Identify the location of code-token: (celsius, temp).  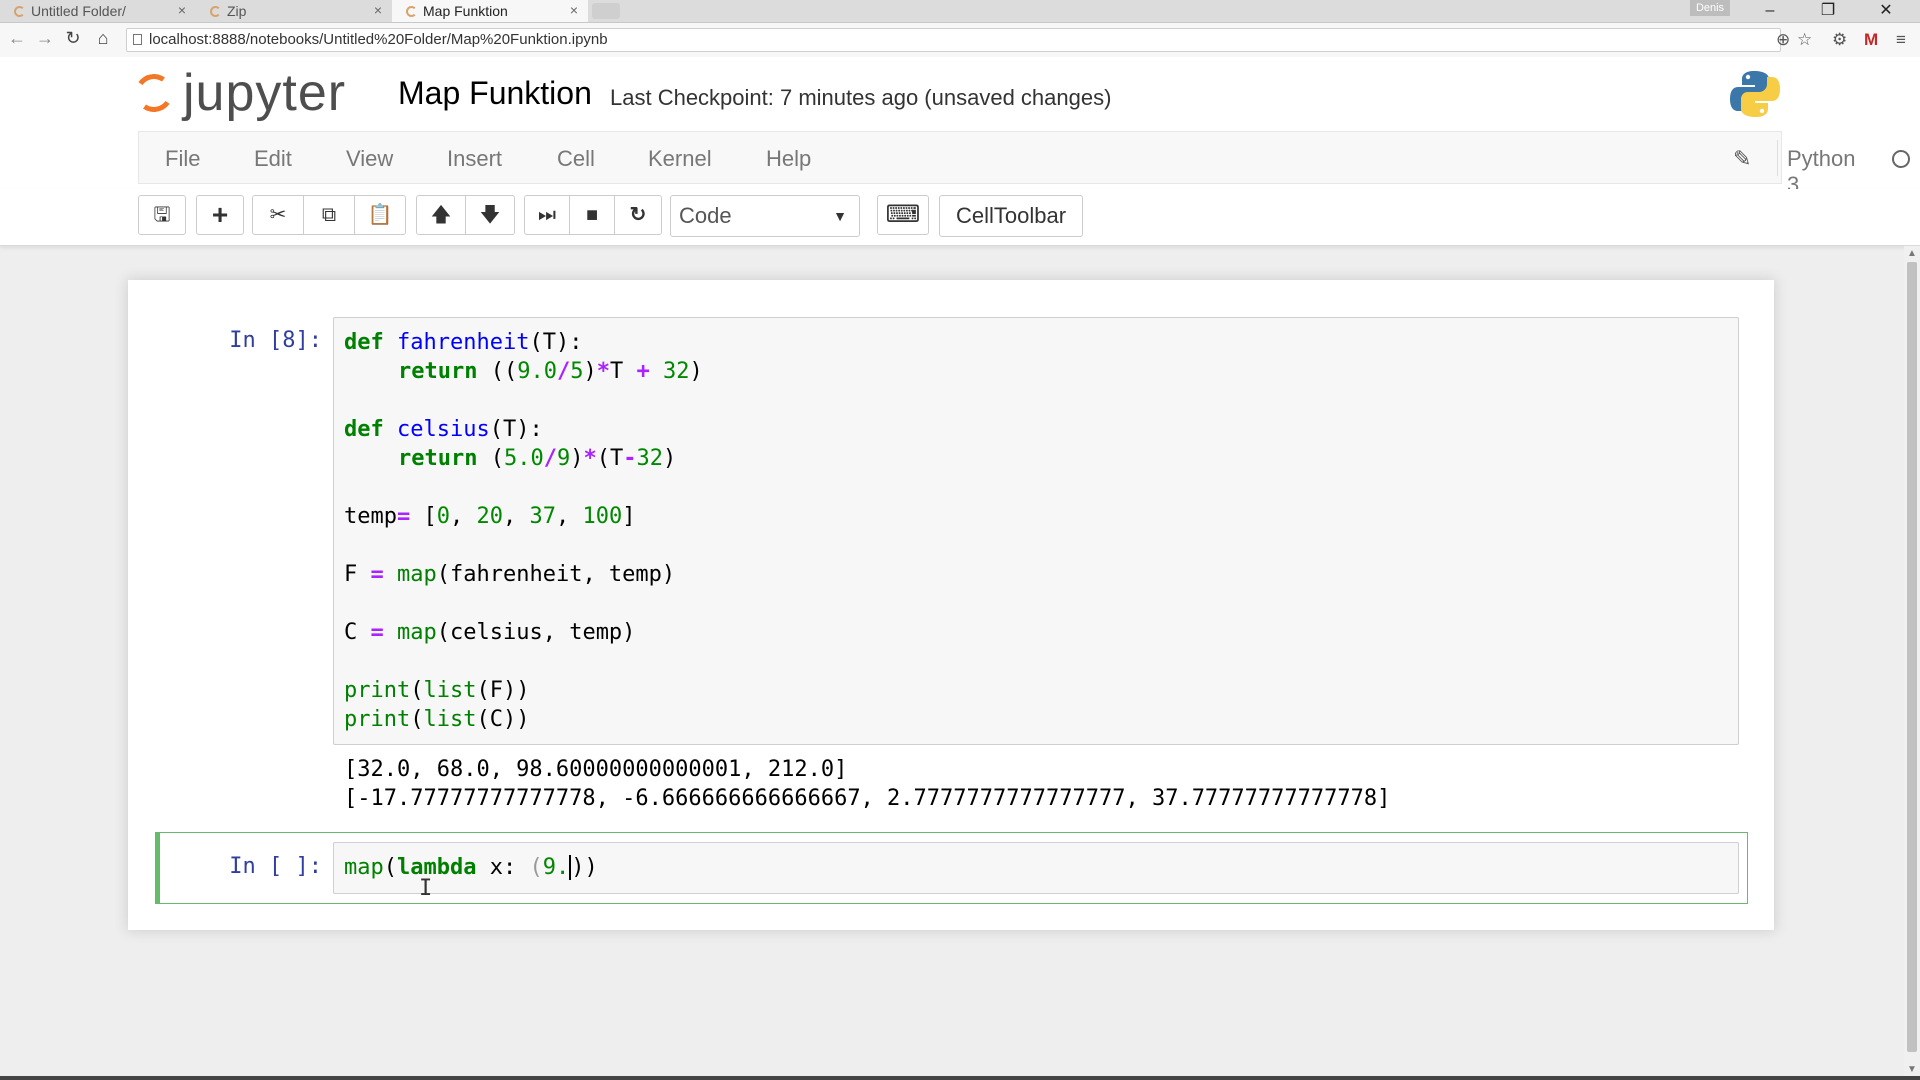
(536, 632).